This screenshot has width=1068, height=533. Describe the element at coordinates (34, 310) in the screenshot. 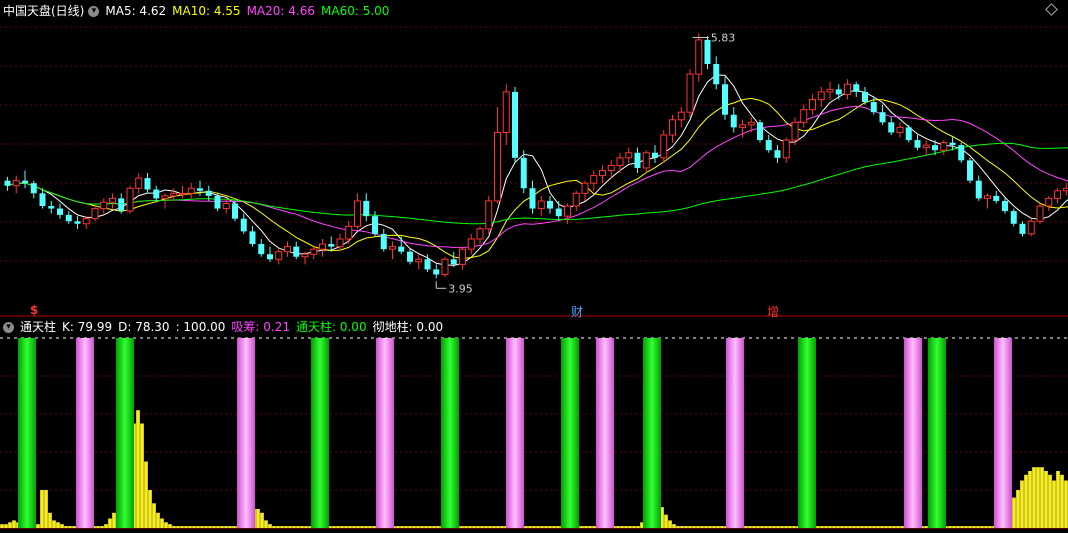

I see `marker-dollar: $` at that location.